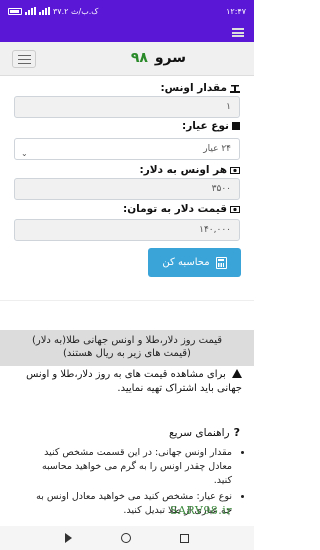 The height and width of the screenshot is (550, 320). What do you see at coordinates (24, 59) in the screenshot?
I see `navbar-toggler-button` at bounding box center [24, 59].